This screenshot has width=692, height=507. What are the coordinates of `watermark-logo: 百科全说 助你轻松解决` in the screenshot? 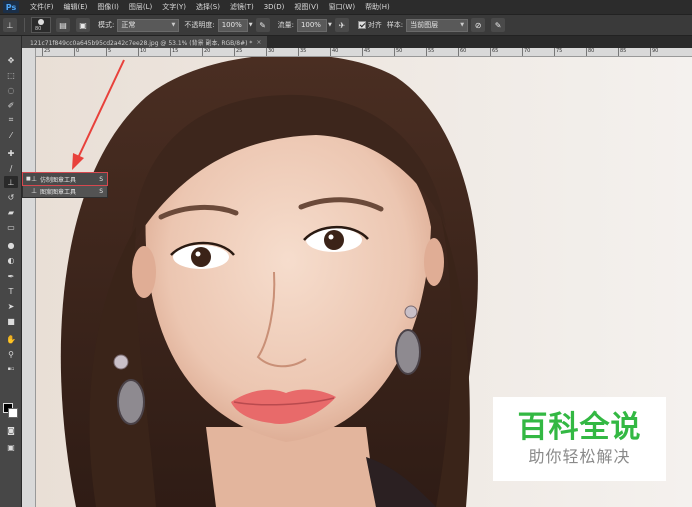 It's located at (579, 439).